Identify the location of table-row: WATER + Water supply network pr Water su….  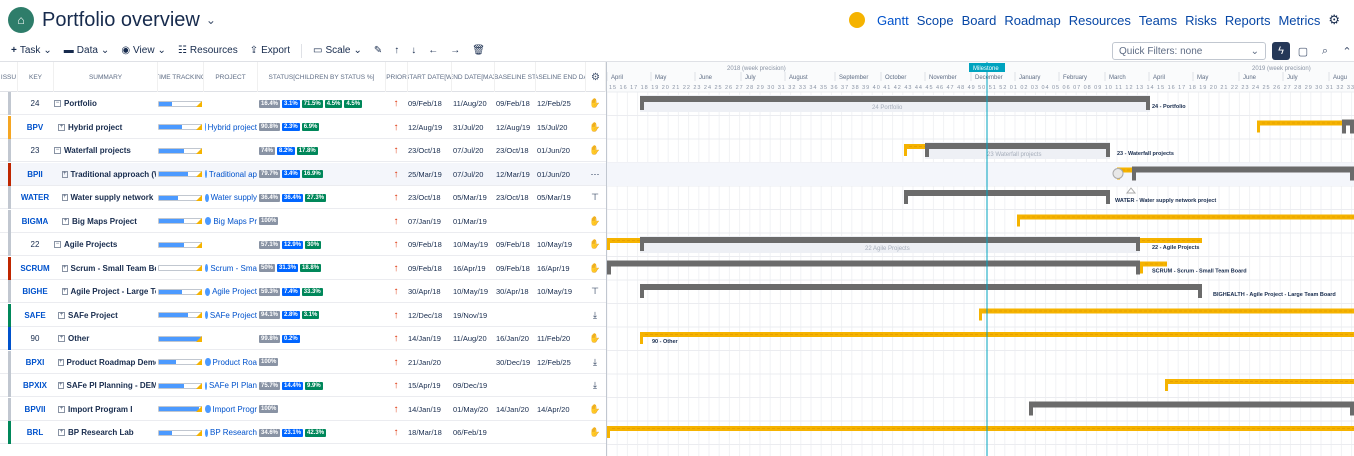
(303, 197).